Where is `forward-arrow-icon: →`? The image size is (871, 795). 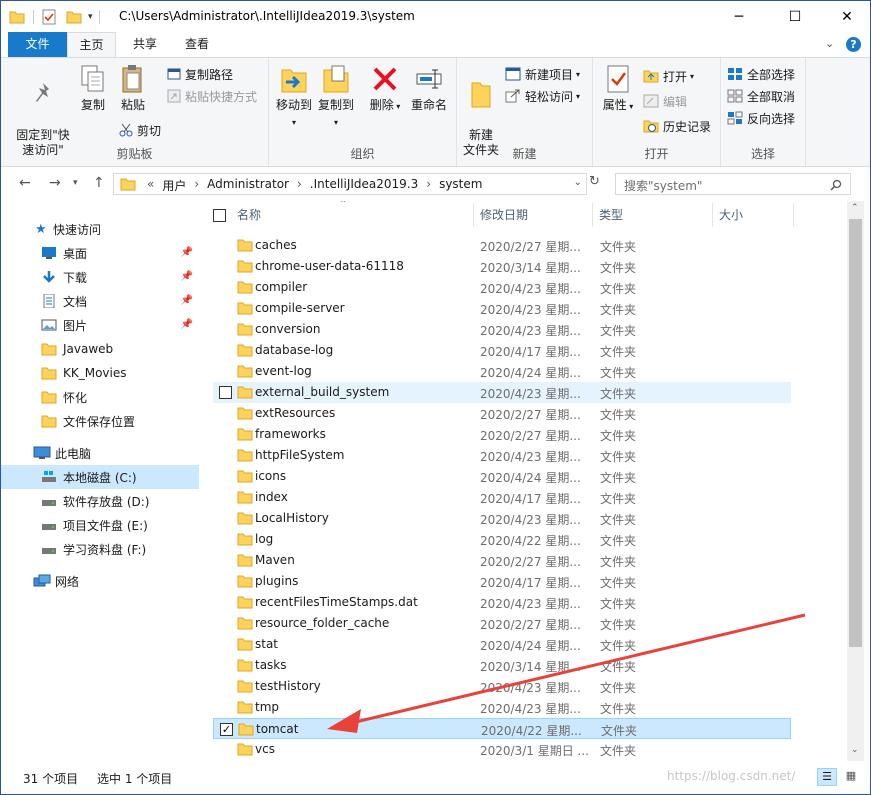 forward-arrow-icon: → is located at coordinates (55, 183).